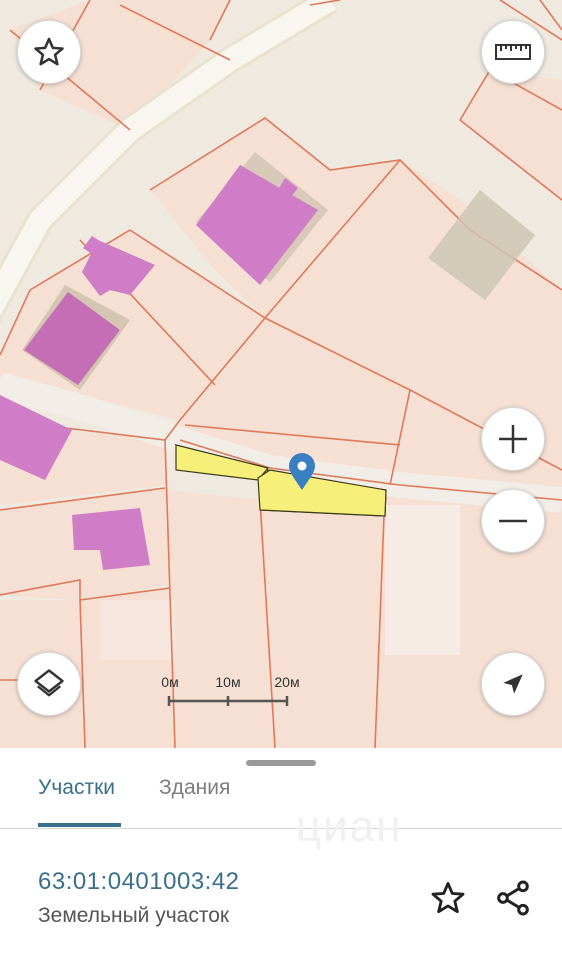 The image size is (562, 960). I want to click on scale-bar: 0м 10м 20м, so click(230, 692).